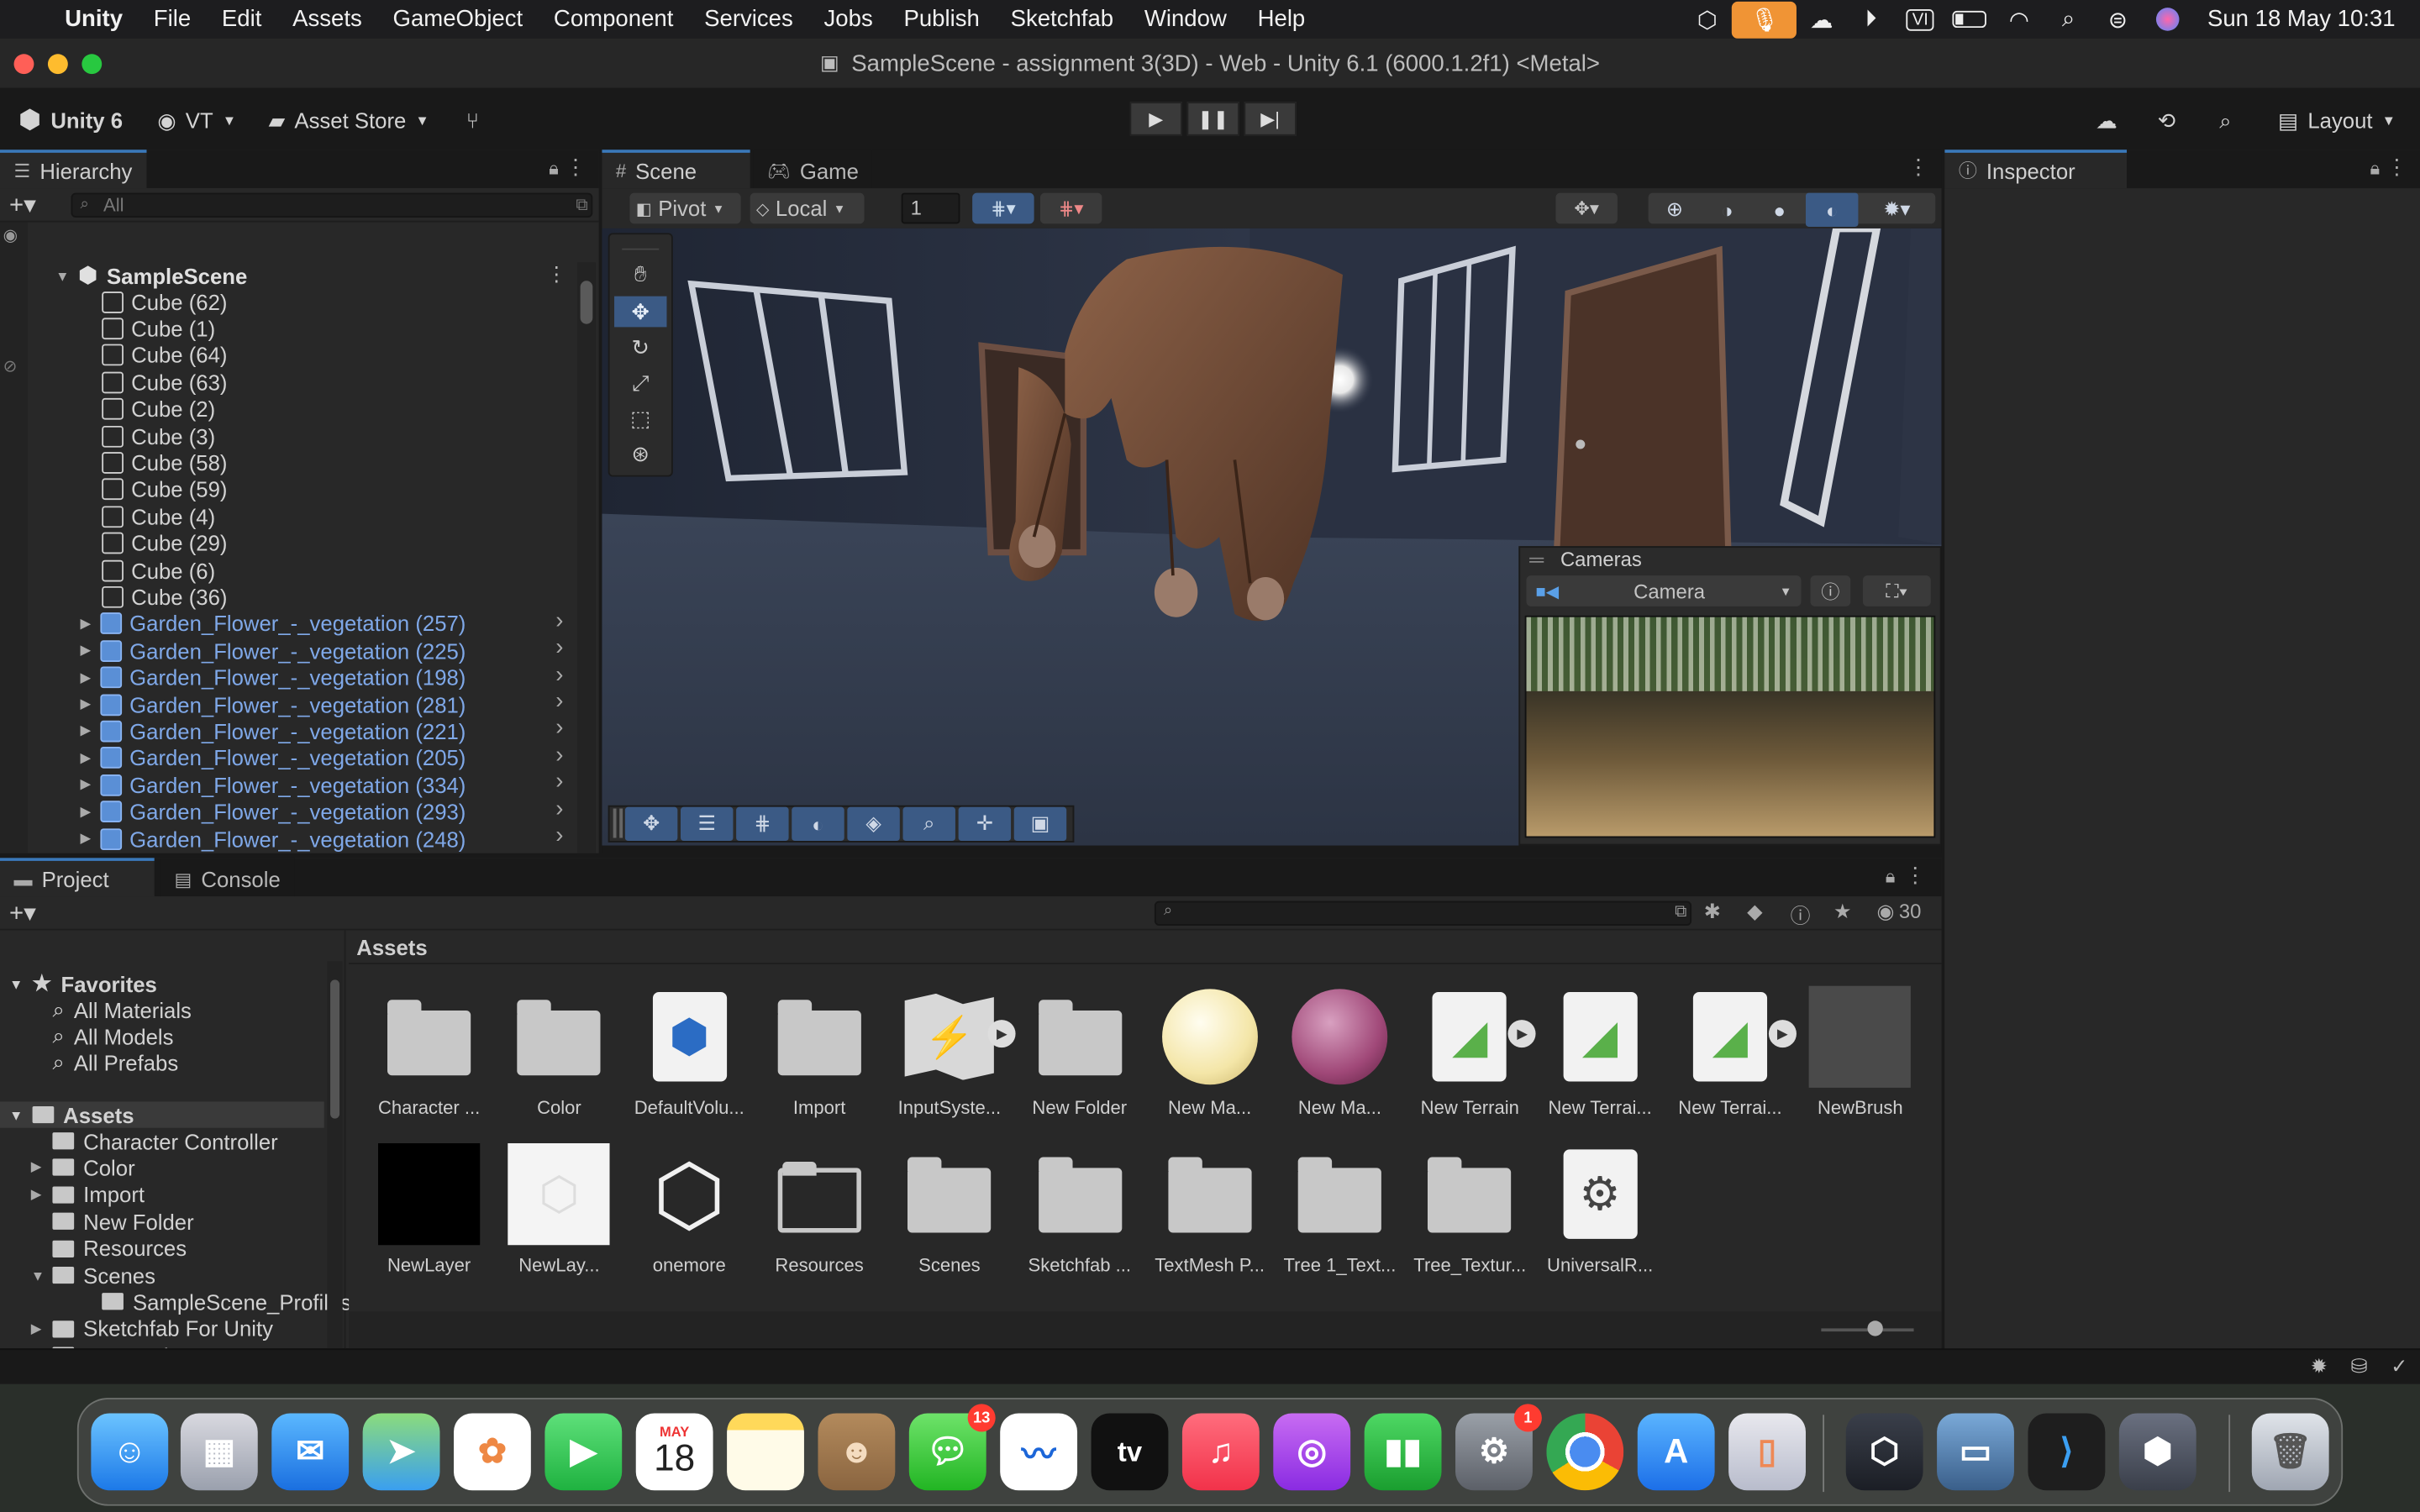  I want to click on hierarchy-scrollbar, so click(586, 557).